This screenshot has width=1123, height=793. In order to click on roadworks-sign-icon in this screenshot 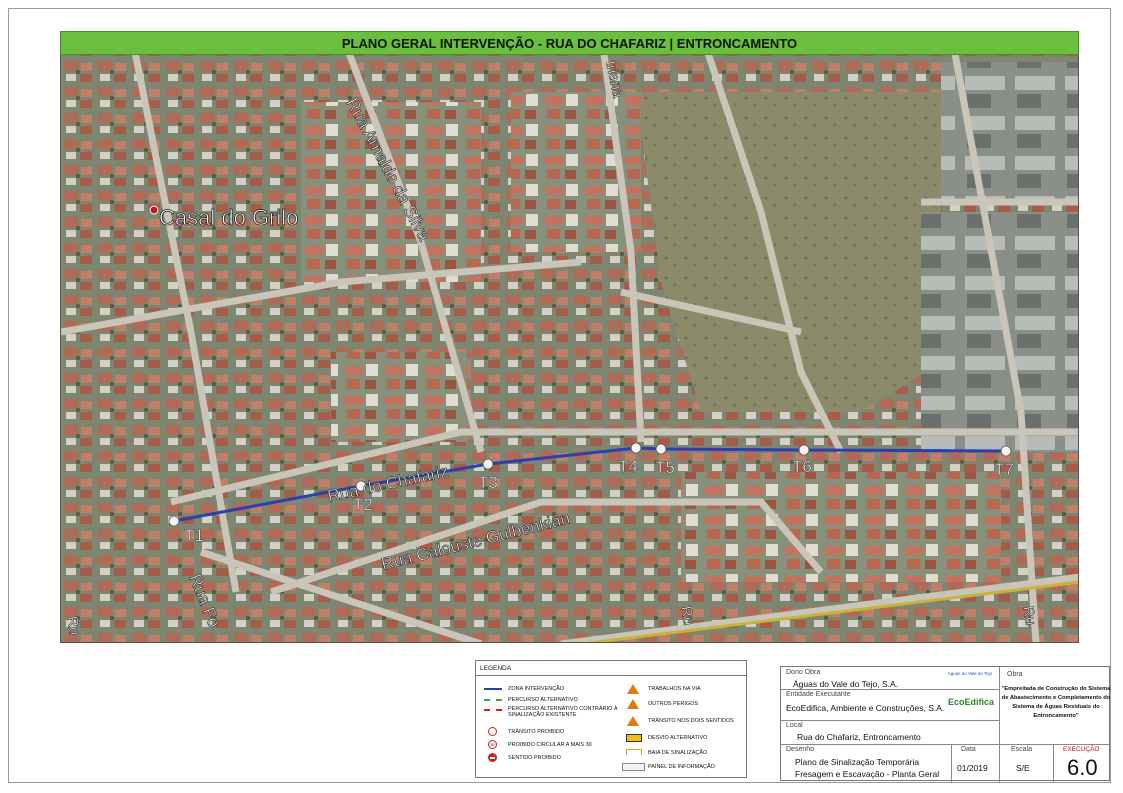, I will do `click(633, 689)`.